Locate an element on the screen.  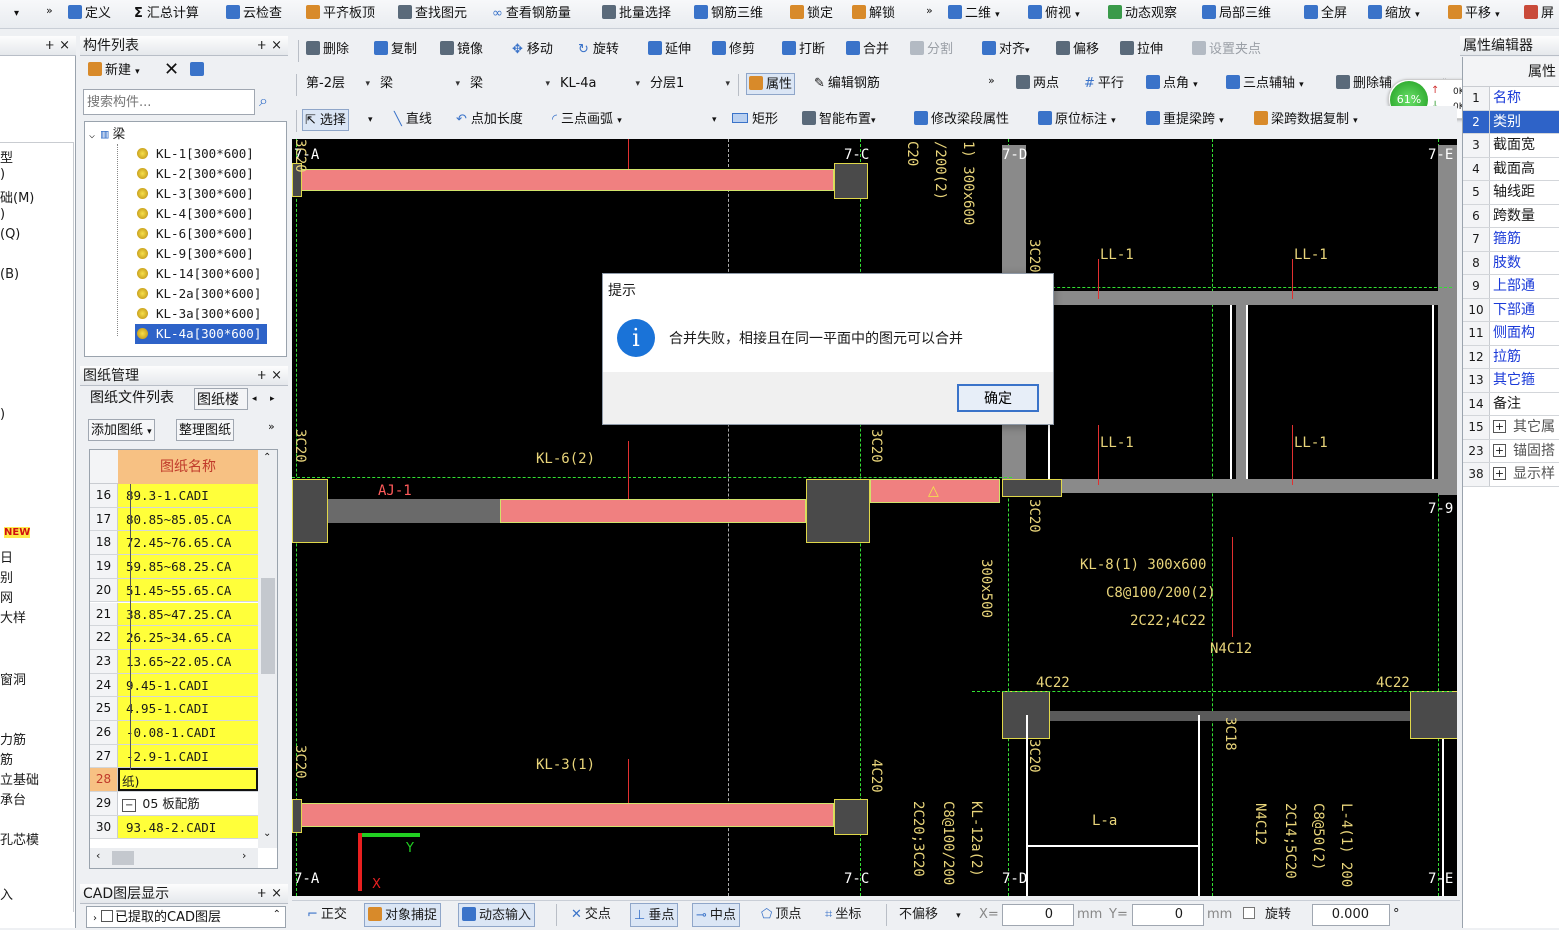
new-component-button: 新建 ▾ is located at coordinates (114, 71).